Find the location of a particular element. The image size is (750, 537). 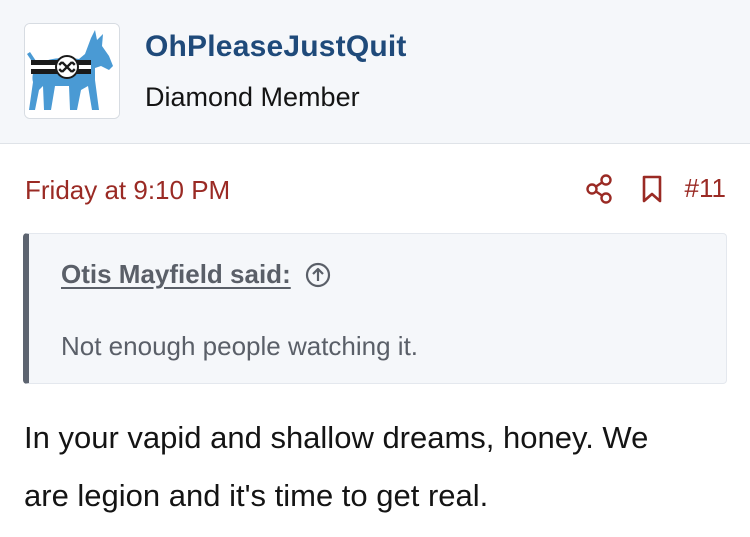

donkey-flag-avatar-icon is located at coordinates (72, 71).